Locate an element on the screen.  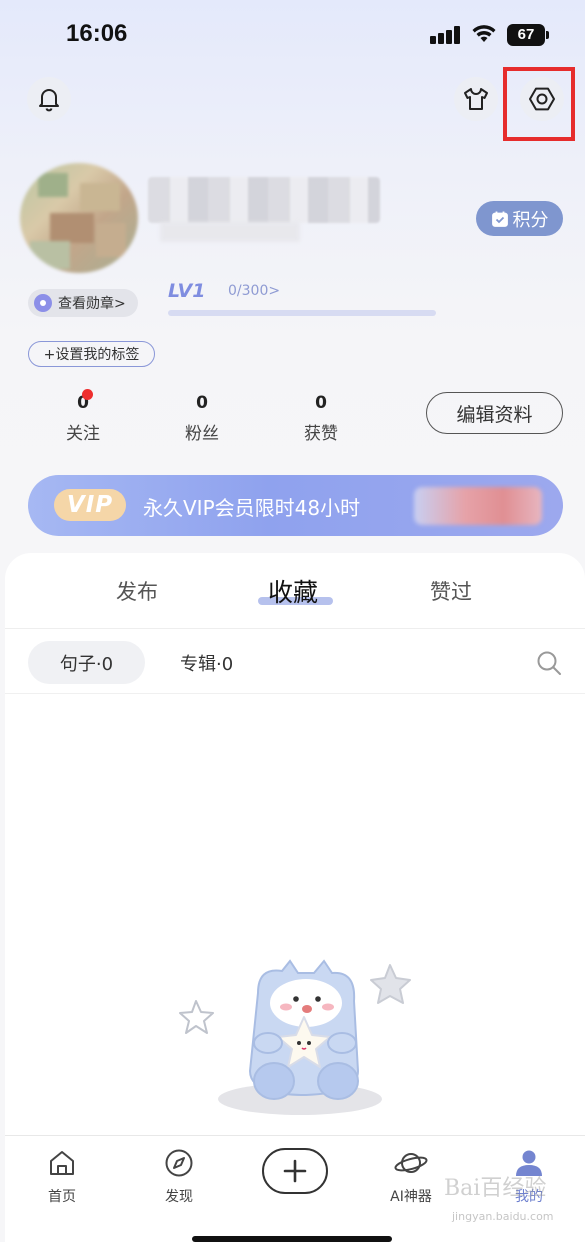
home-indicator is located at coordinates (292, 1239).